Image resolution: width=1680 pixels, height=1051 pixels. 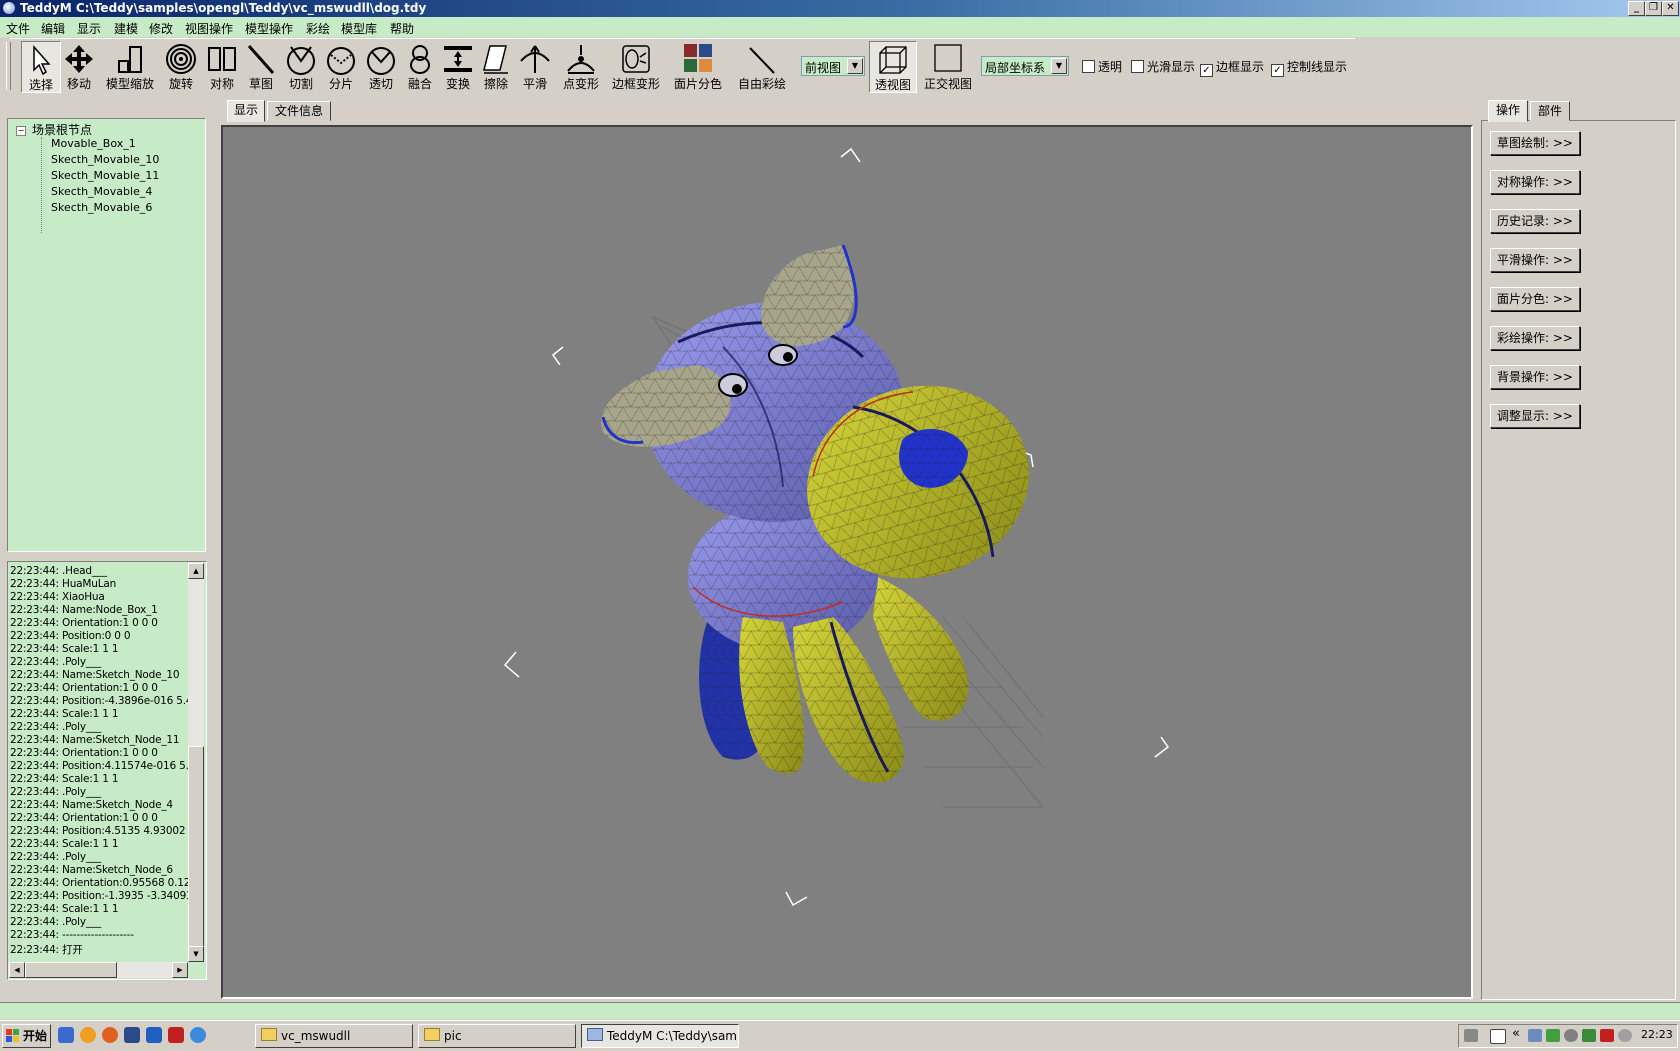 What do you see at coordinates (1535, 143) in the screenshot?
I see `sketch-draw-button: 草图绘制: >>` at bounding box center [1535, 143].